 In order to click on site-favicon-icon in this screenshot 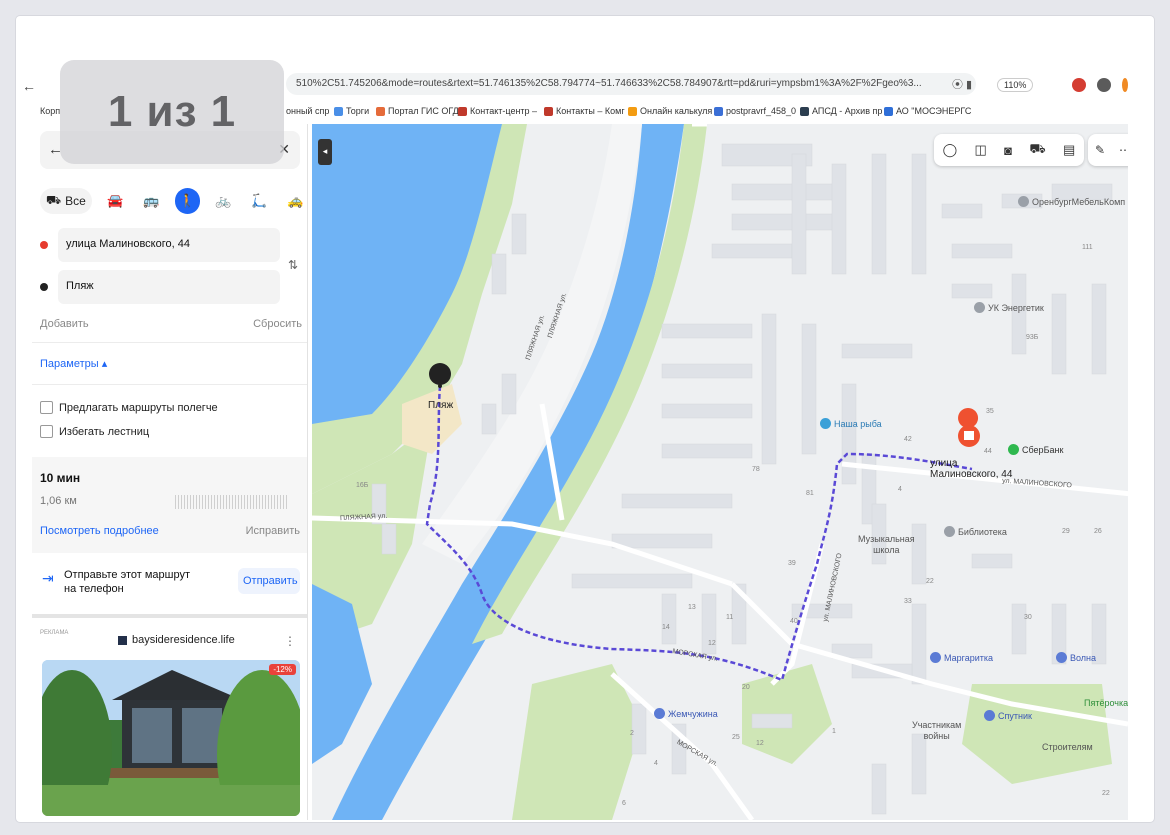, I will do `click(122, 640)`.